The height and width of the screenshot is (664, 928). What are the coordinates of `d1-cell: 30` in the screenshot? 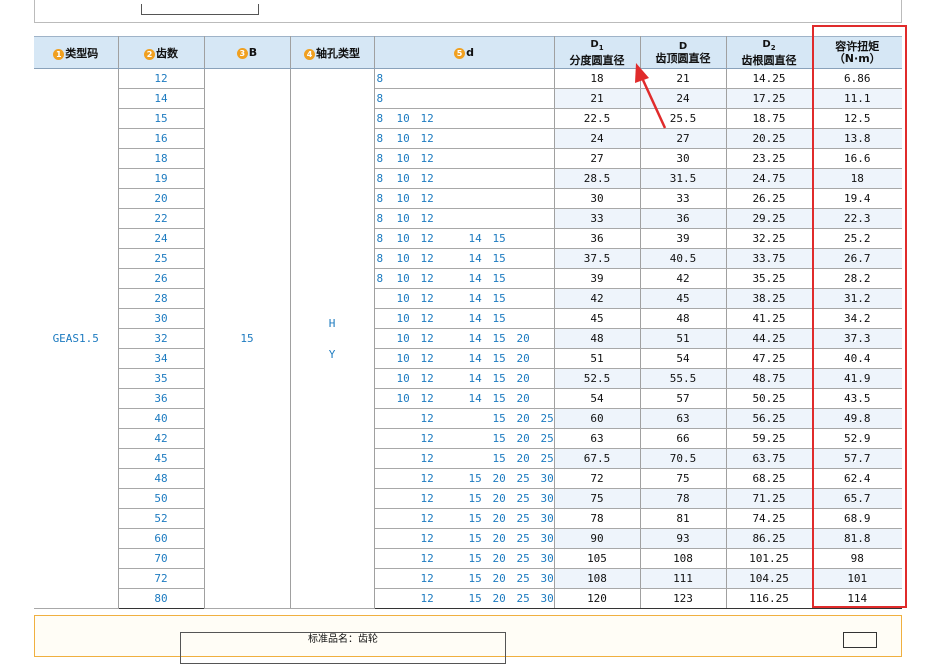 It's located at (597, 198).